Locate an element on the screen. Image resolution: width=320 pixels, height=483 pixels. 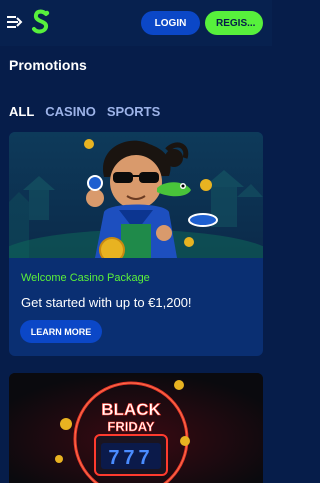
tab-sports: SPORTS is located at coordinates (133, 111).